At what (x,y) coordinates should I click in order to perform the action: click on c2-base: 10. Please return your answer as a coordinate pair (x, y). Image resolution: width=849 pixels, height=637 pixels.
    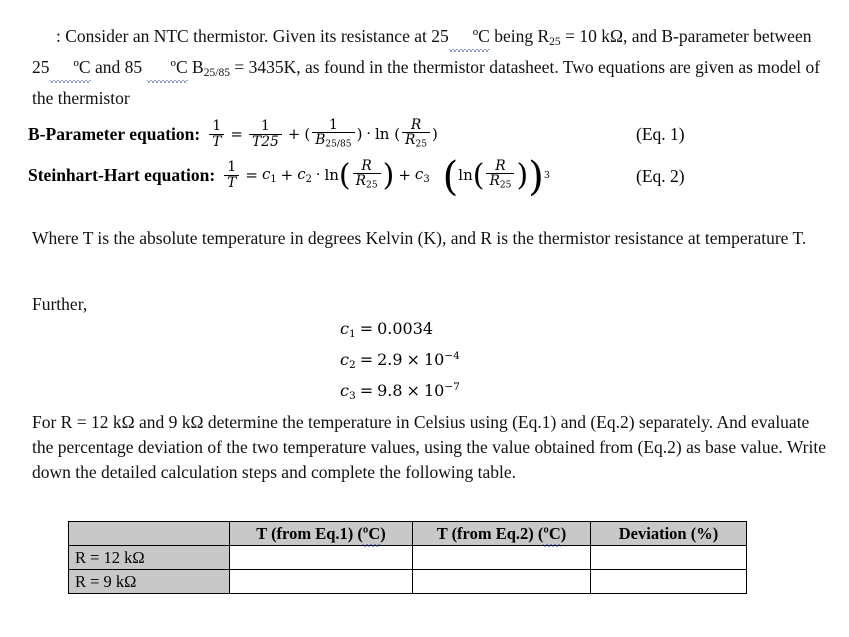
    Looking at the image, I should click on (434, 359).